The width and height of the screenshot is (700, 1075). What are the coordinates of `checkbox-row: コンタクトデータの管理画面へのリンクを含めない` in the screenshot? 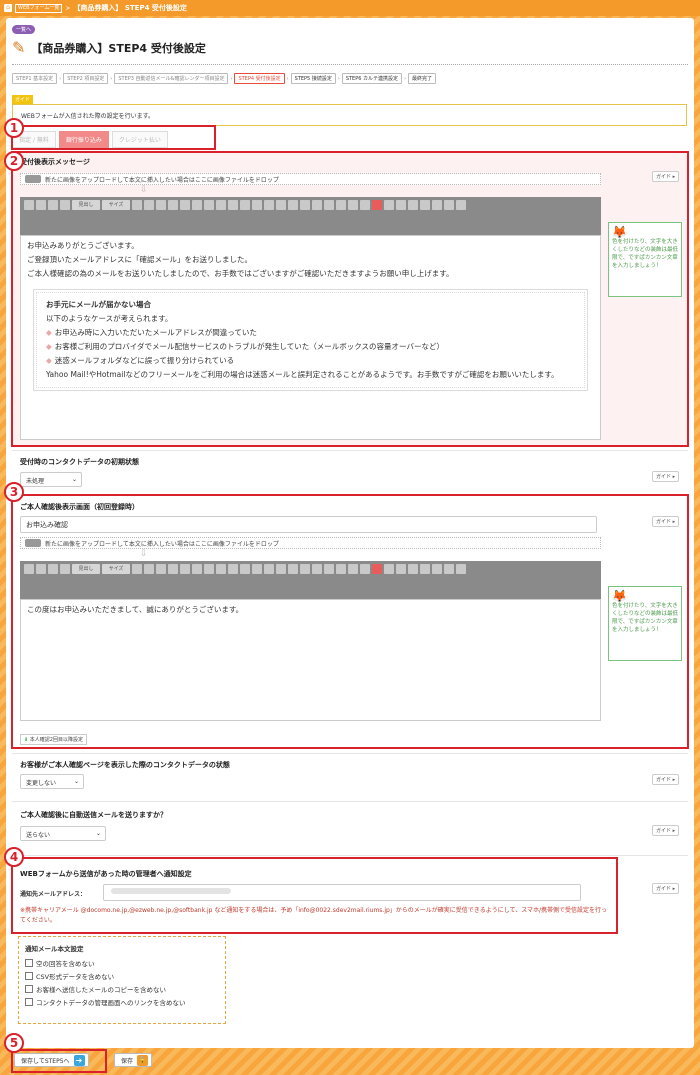 It's located at (122, 1002).